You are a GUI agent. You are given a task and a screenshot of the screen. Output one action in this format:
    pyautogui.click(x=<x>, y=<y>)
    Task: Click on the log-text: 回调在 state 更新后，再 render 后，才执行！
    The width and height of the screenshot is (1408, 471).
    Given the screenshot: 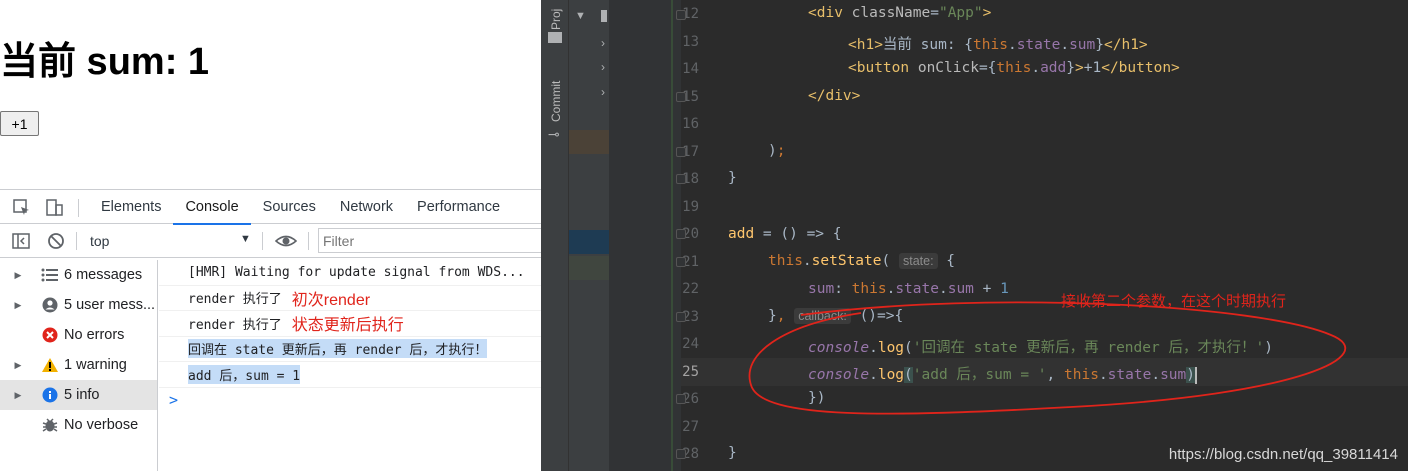 What is the action you would take?
    pyautogui.click(x=338, y=349)
    